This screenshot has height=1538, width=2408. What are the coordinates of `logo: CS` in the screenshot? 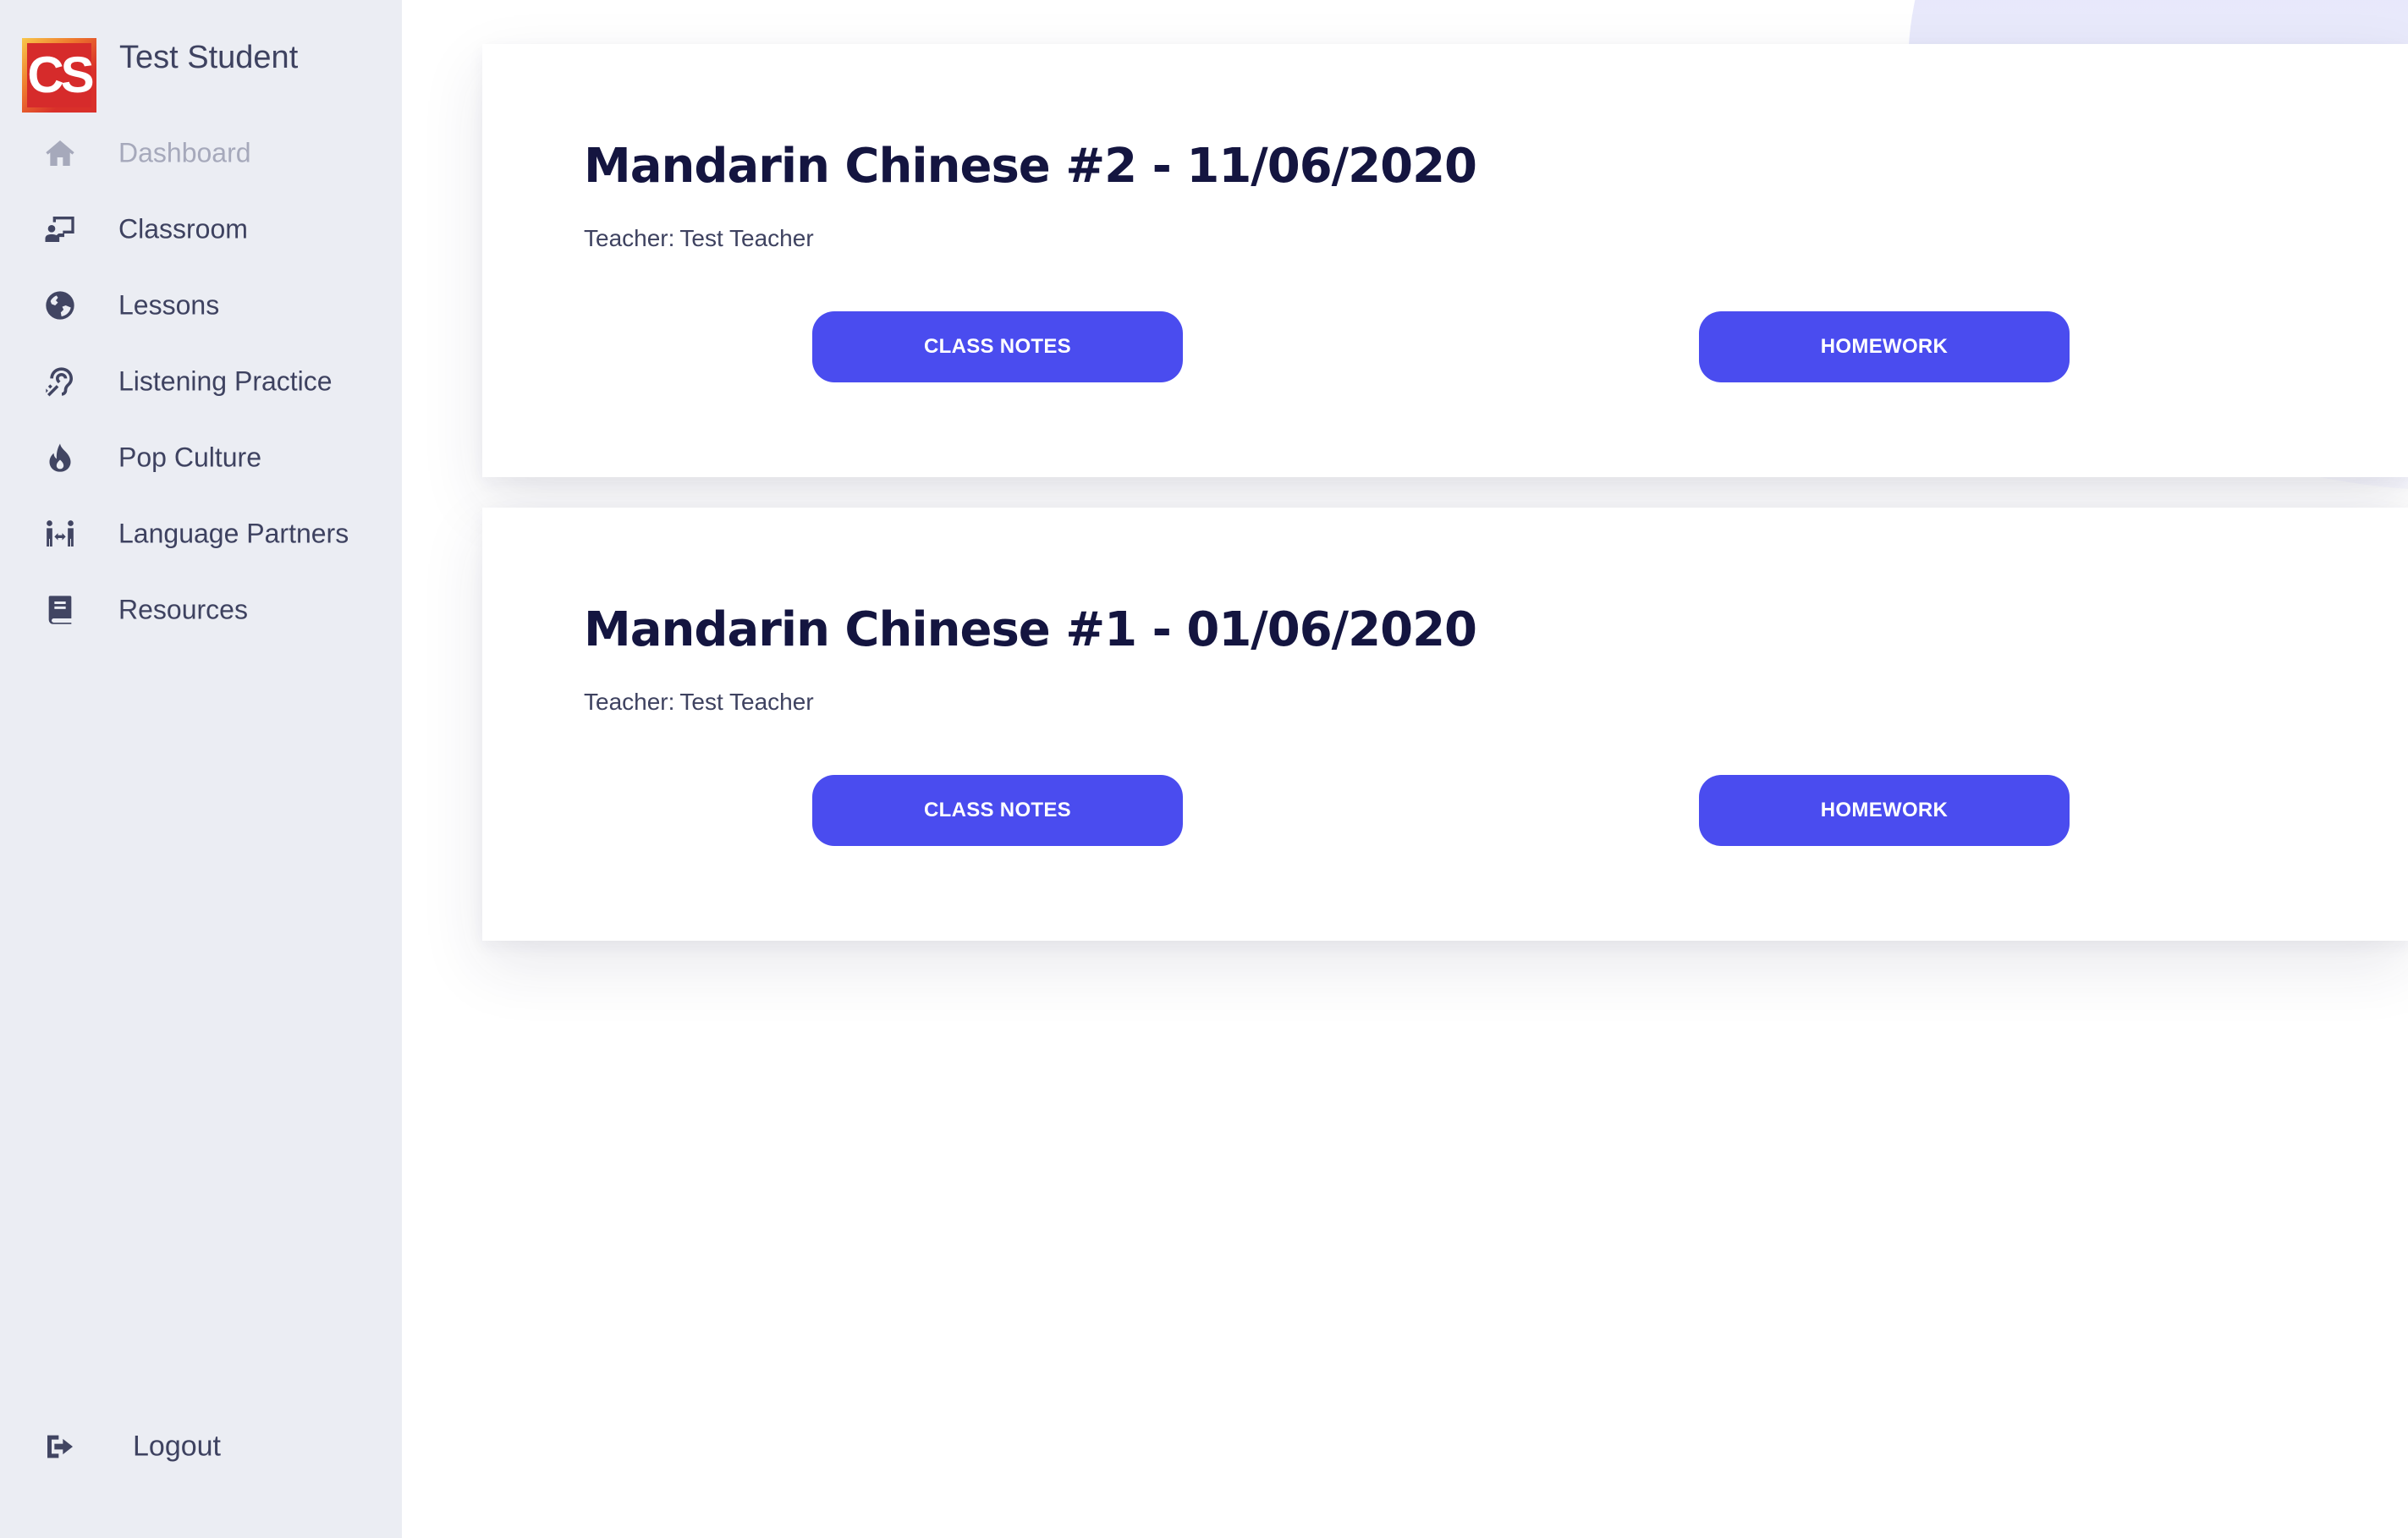 It's located at (59, 75).